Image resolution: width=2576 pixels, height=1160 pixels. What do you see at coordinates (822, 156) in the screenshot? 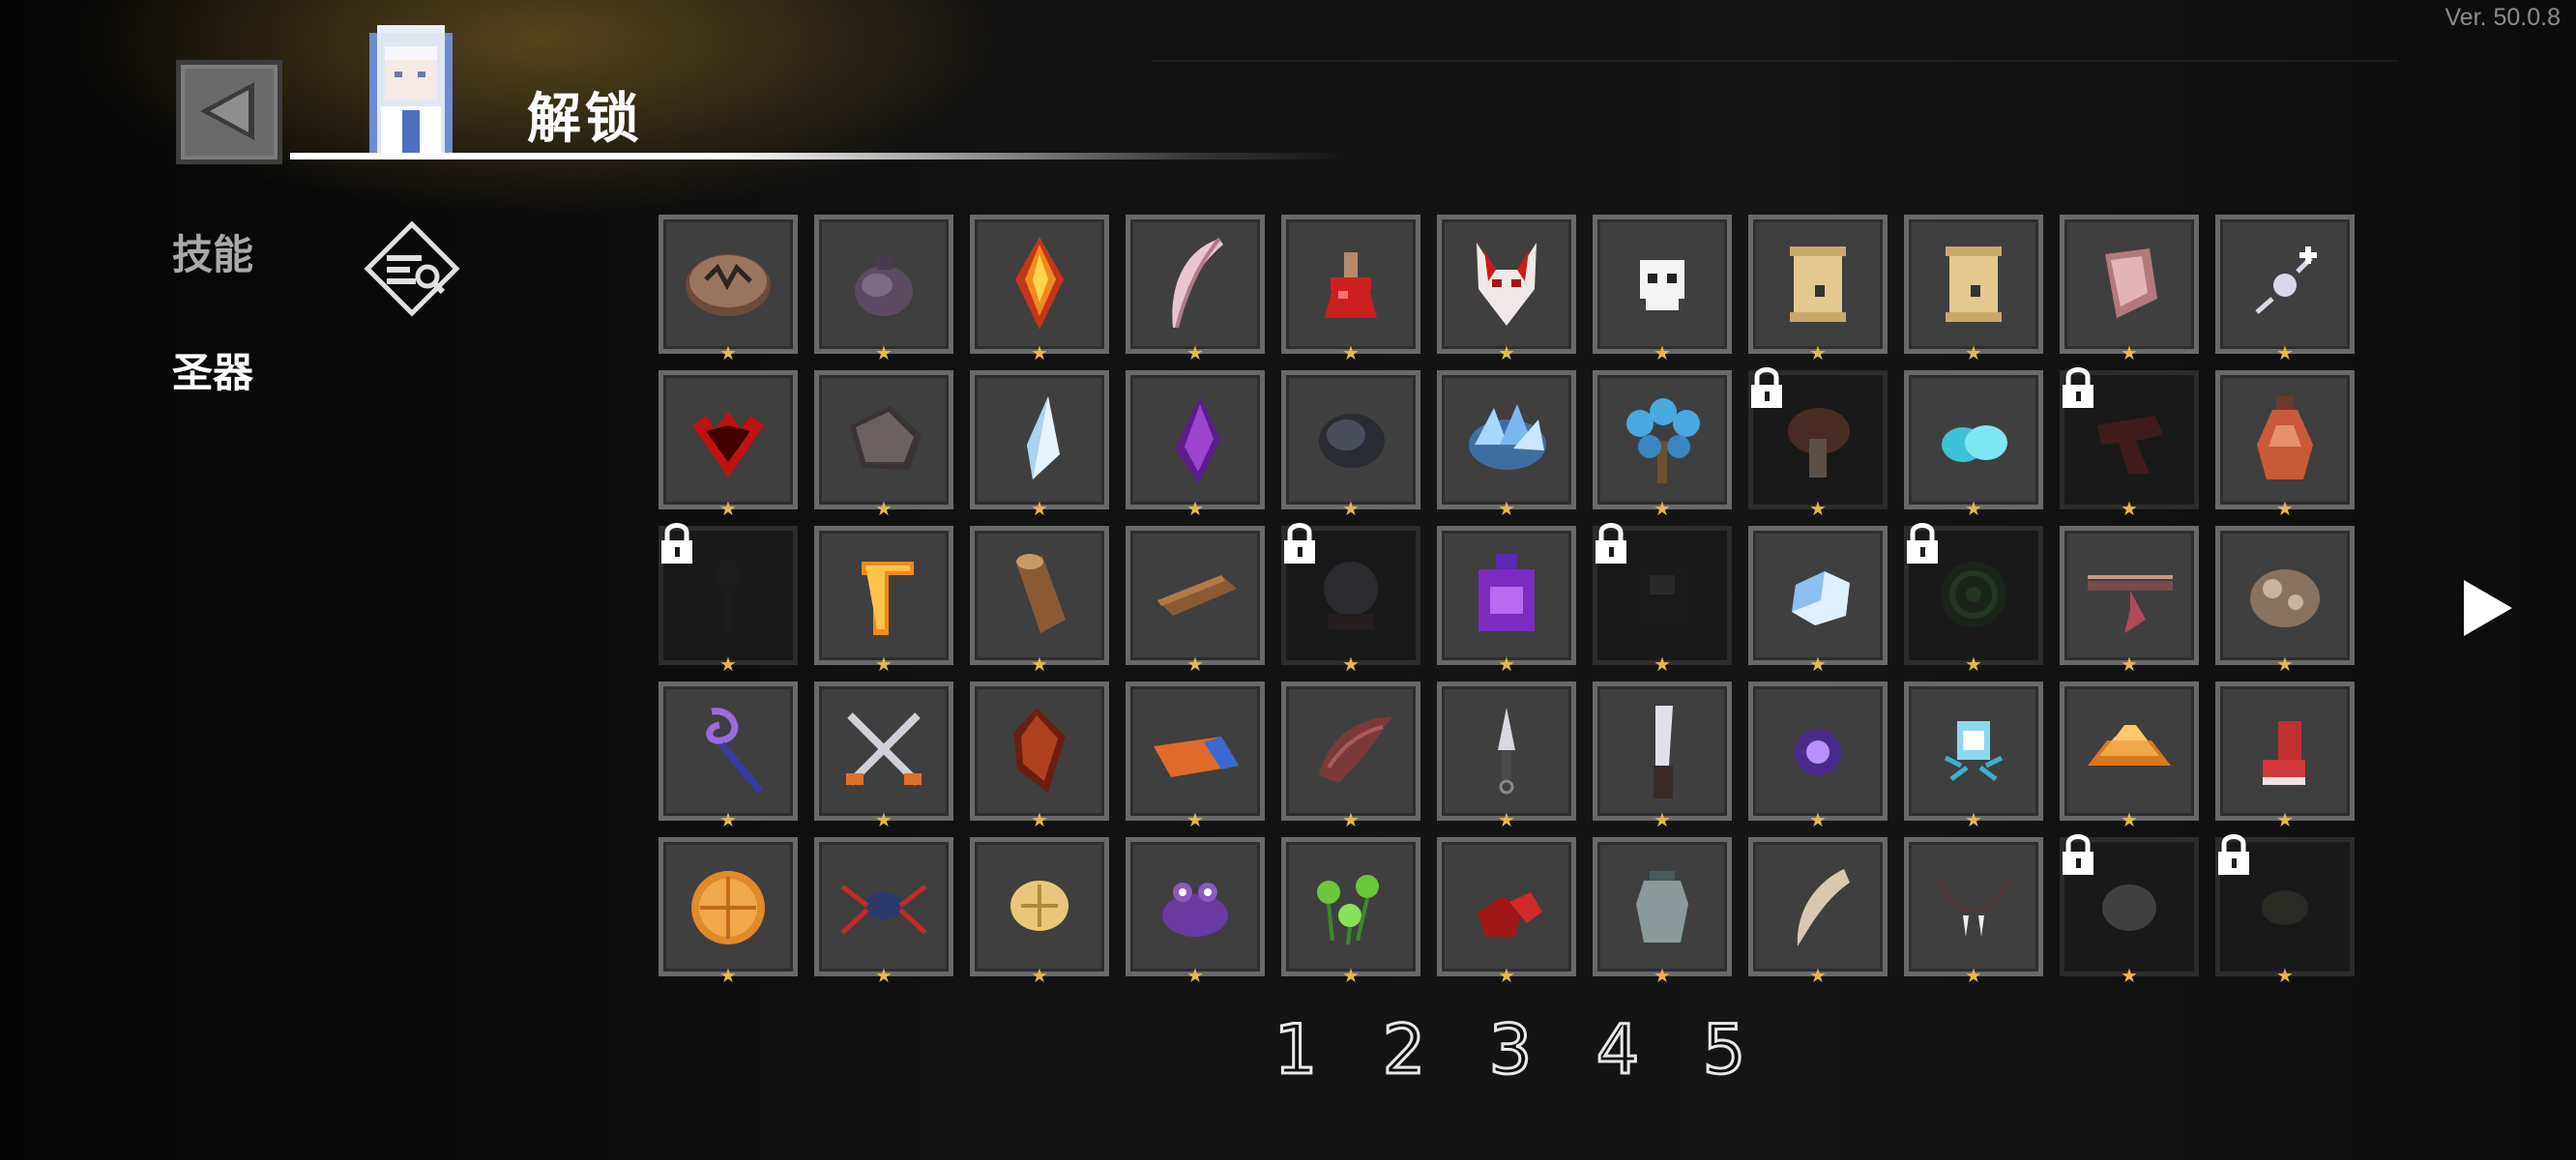
I see `title-underline` at bounding box center [822, 156].